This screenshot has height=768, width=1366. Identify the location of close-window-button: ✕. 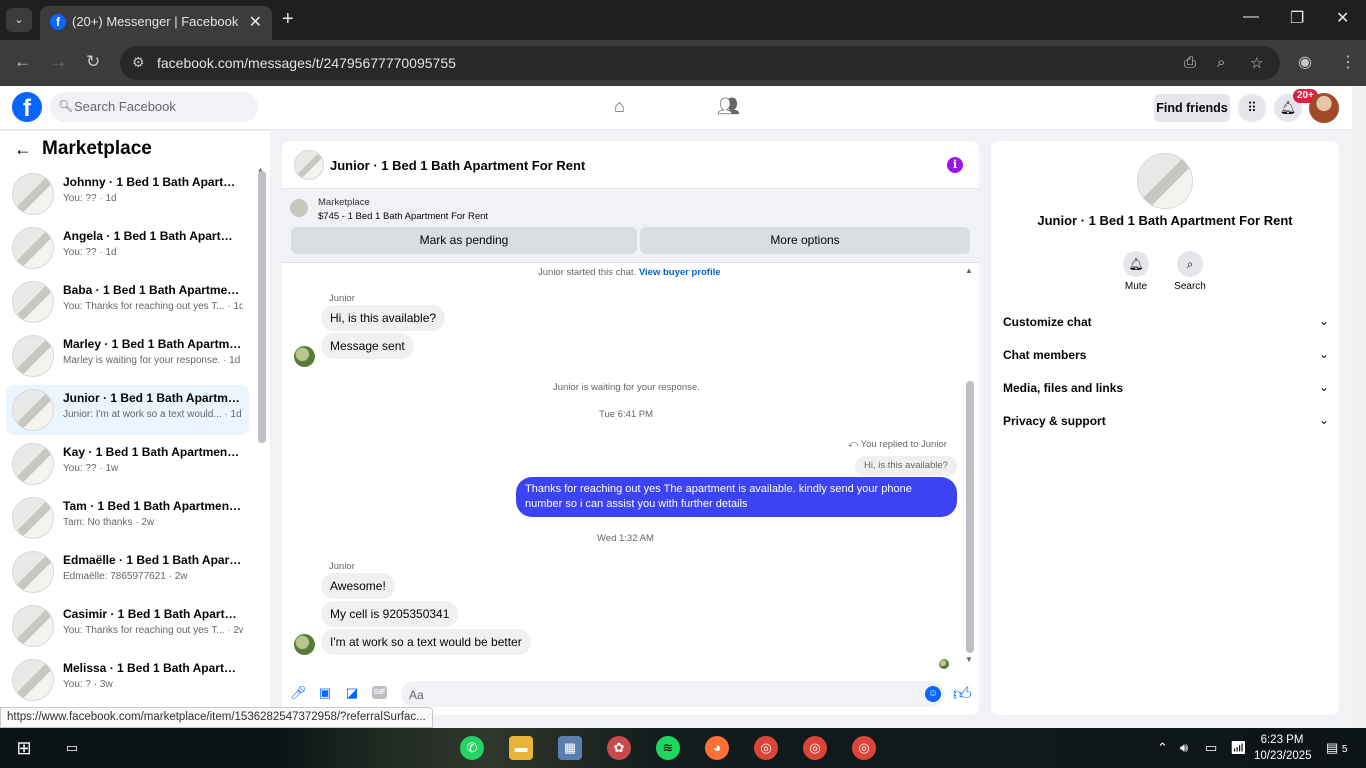
(1342, 18).